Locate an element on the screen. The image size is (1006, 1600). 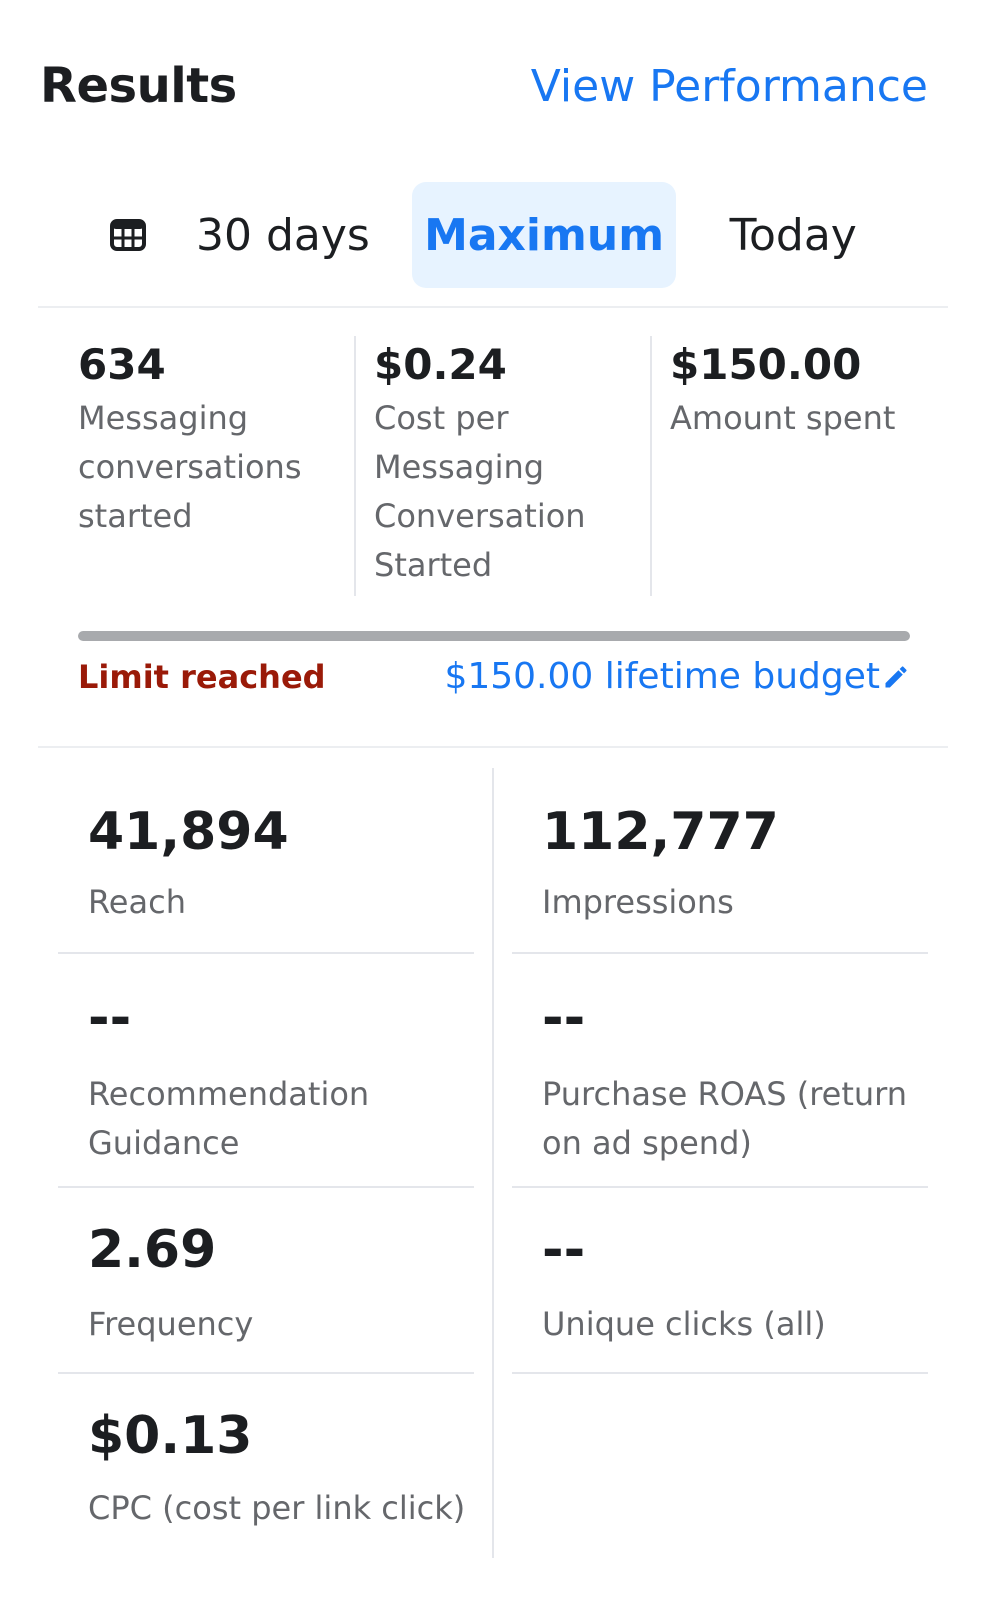
summary-value: 634 is located at coordinates (122, 364).